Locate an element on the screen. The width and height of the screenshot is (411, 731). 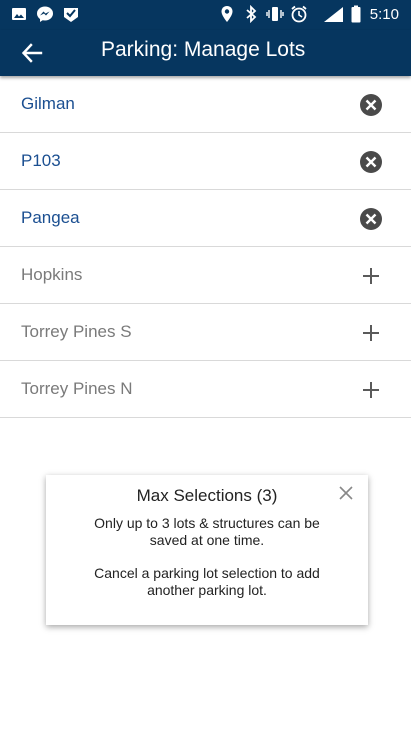
messenger-icon is located at coordinates (45, 14).